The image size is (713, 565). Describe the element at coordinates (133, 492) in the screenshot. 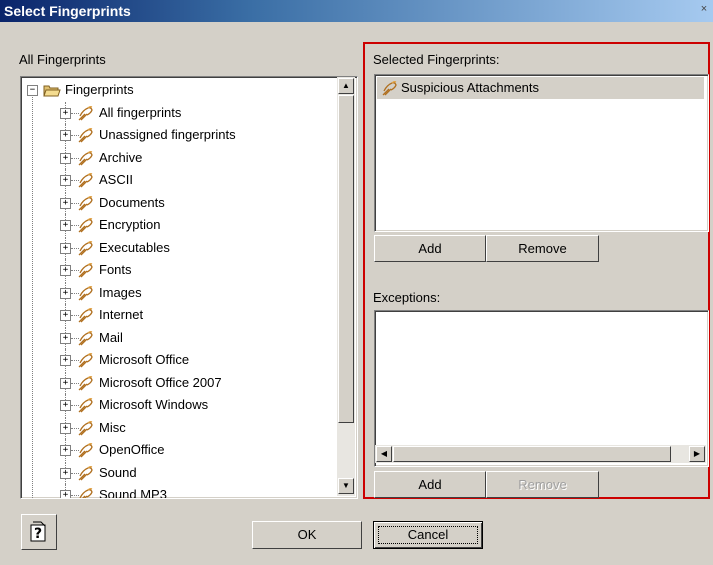

I see `tree-item-label: Sound MP3` at that location.